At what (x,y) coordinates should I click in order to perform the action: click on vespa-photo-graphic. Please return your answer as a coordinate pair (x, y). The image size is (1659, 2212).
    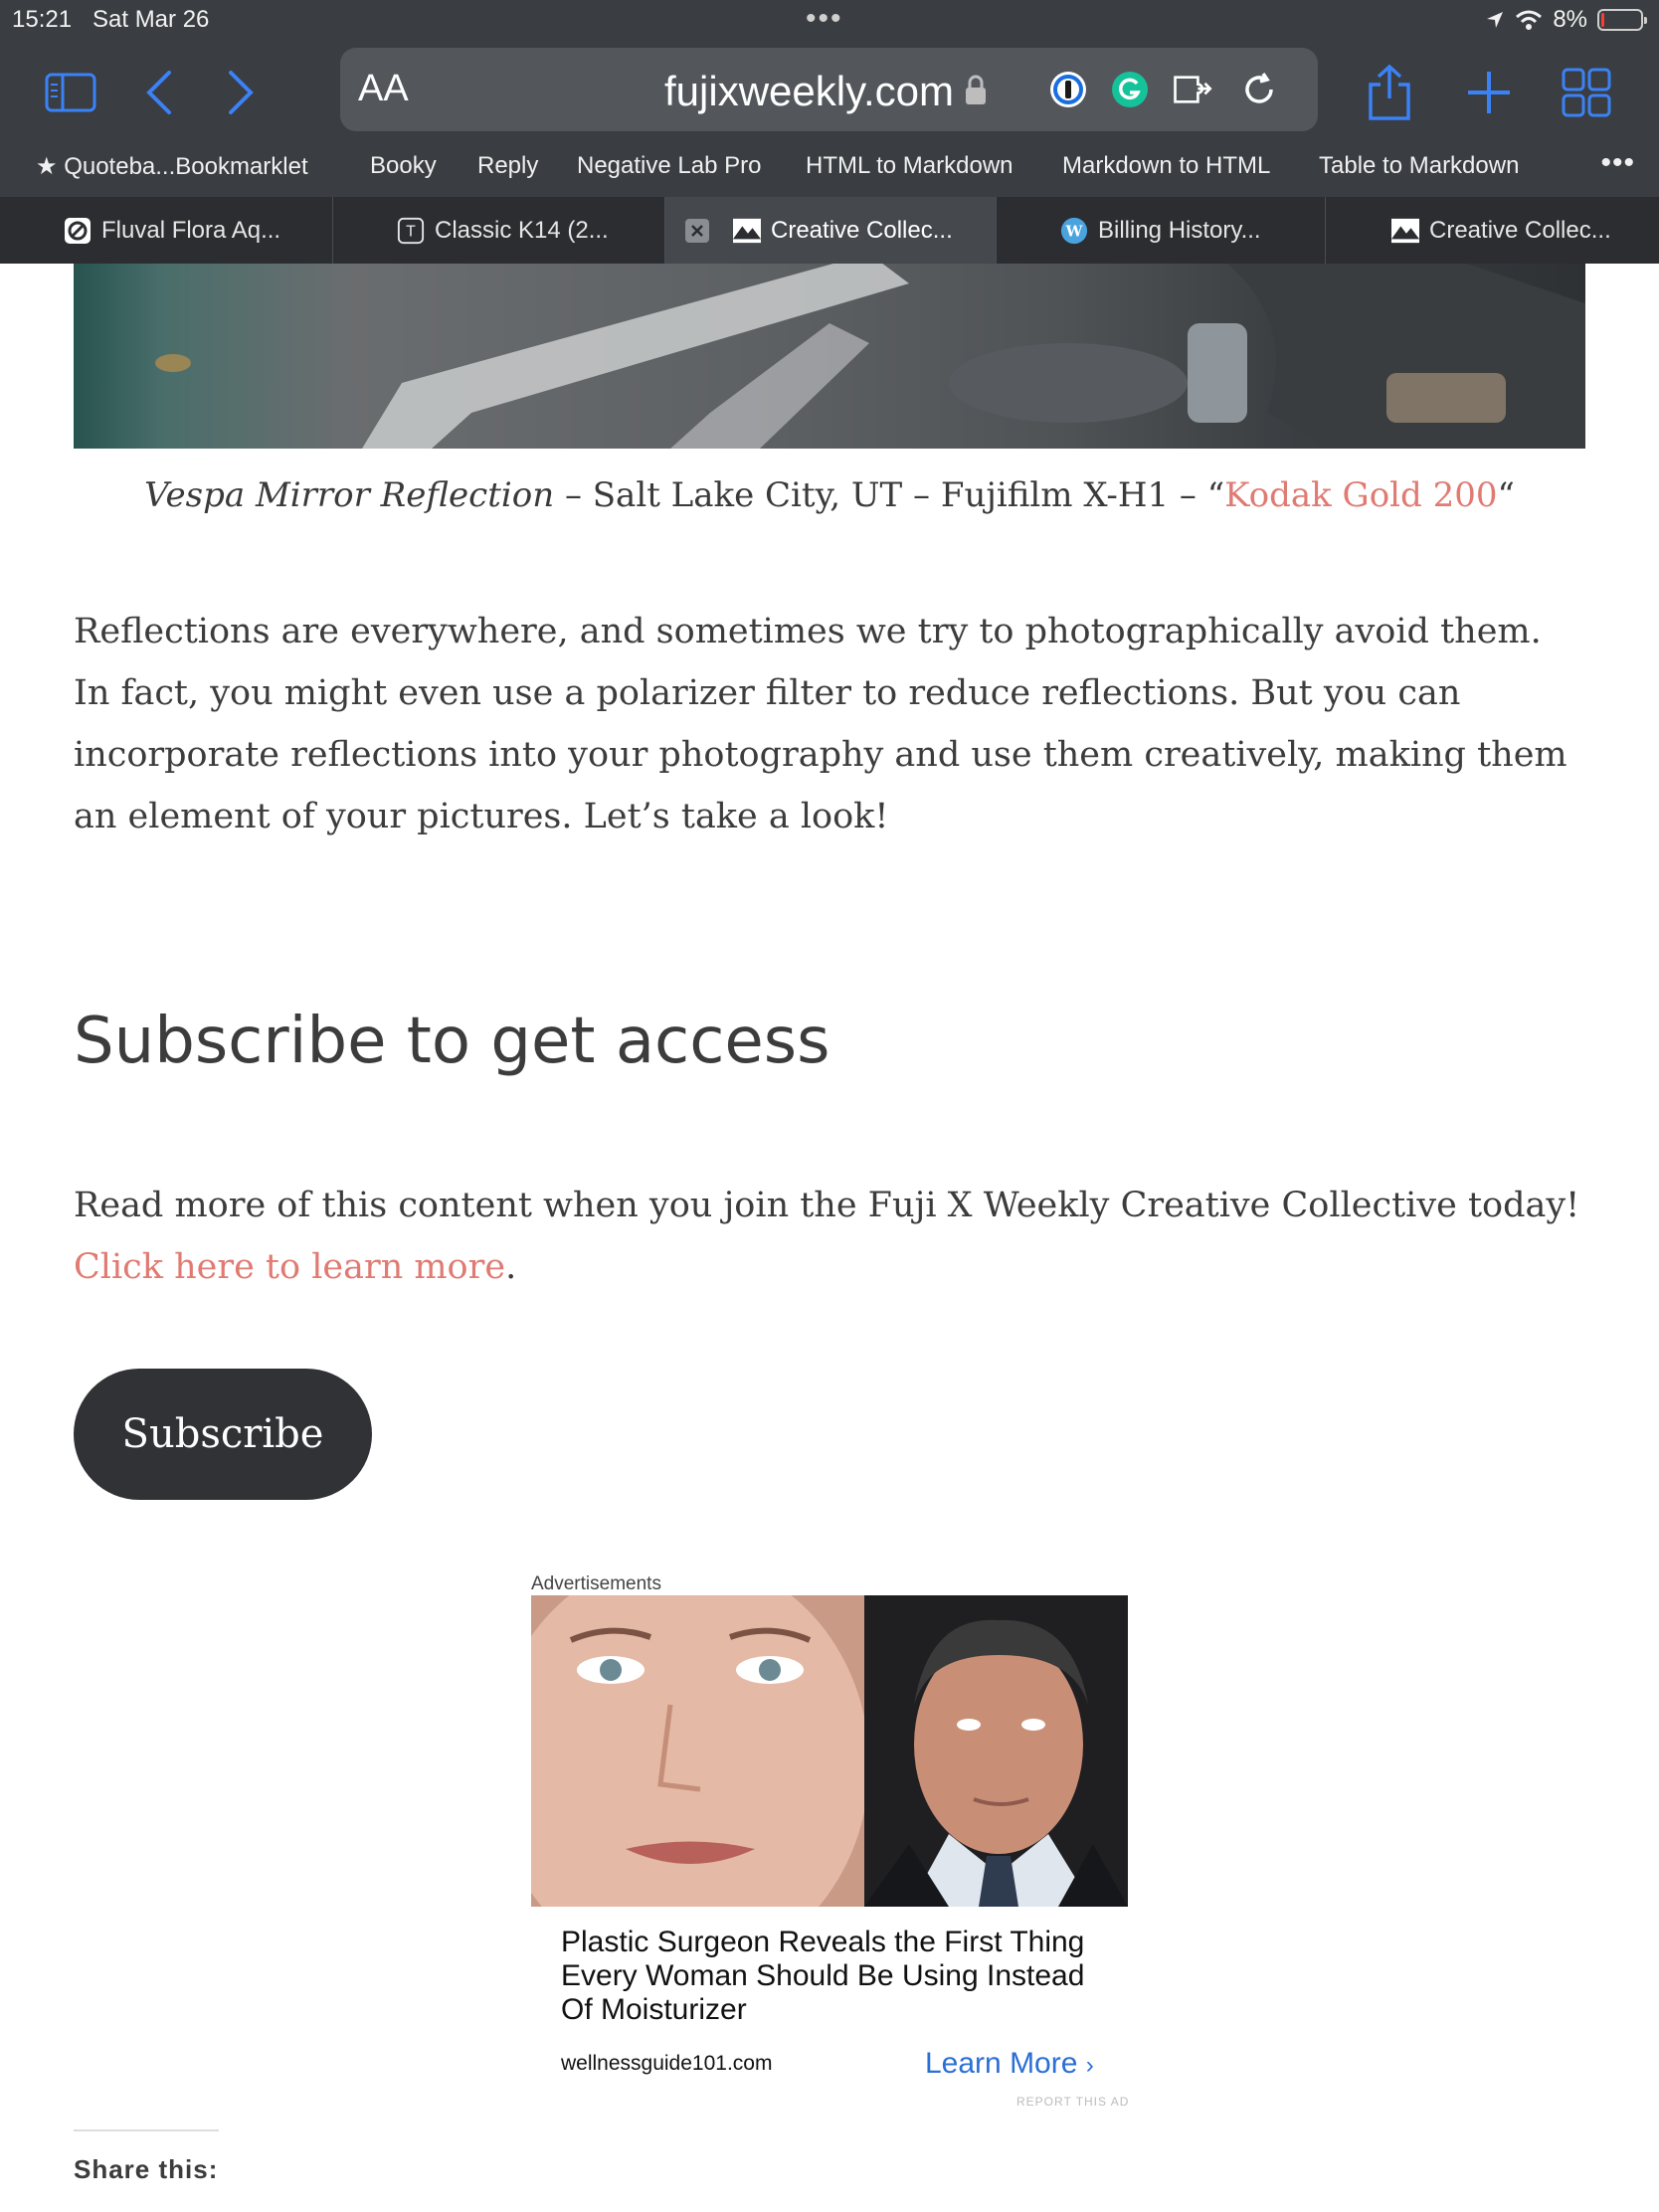
    Looking at the image, I should click on (870, 356).